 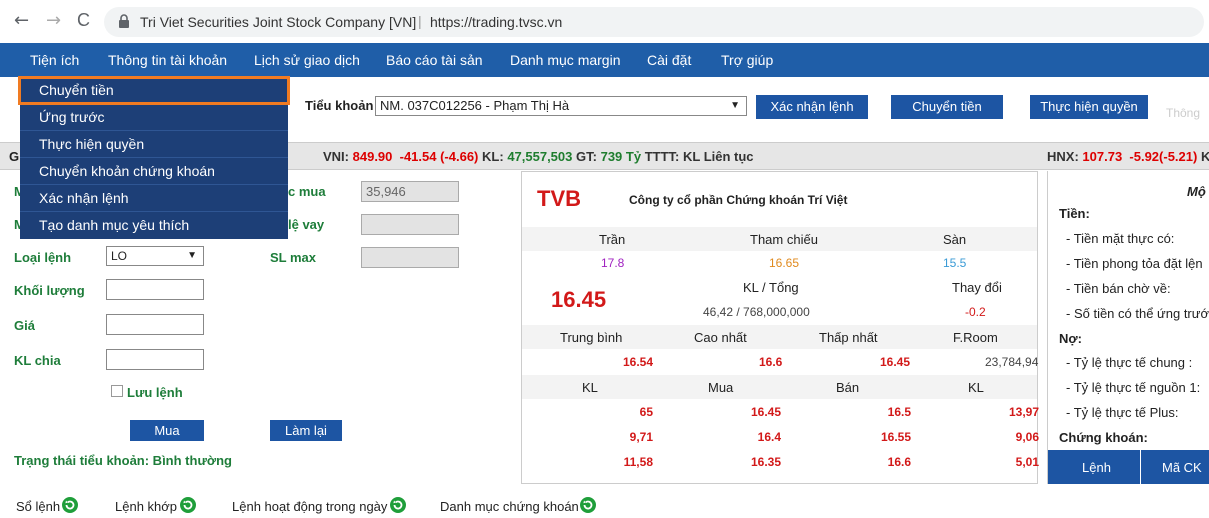 I want to click on reload-icon: C, so click(x=83, y=20).